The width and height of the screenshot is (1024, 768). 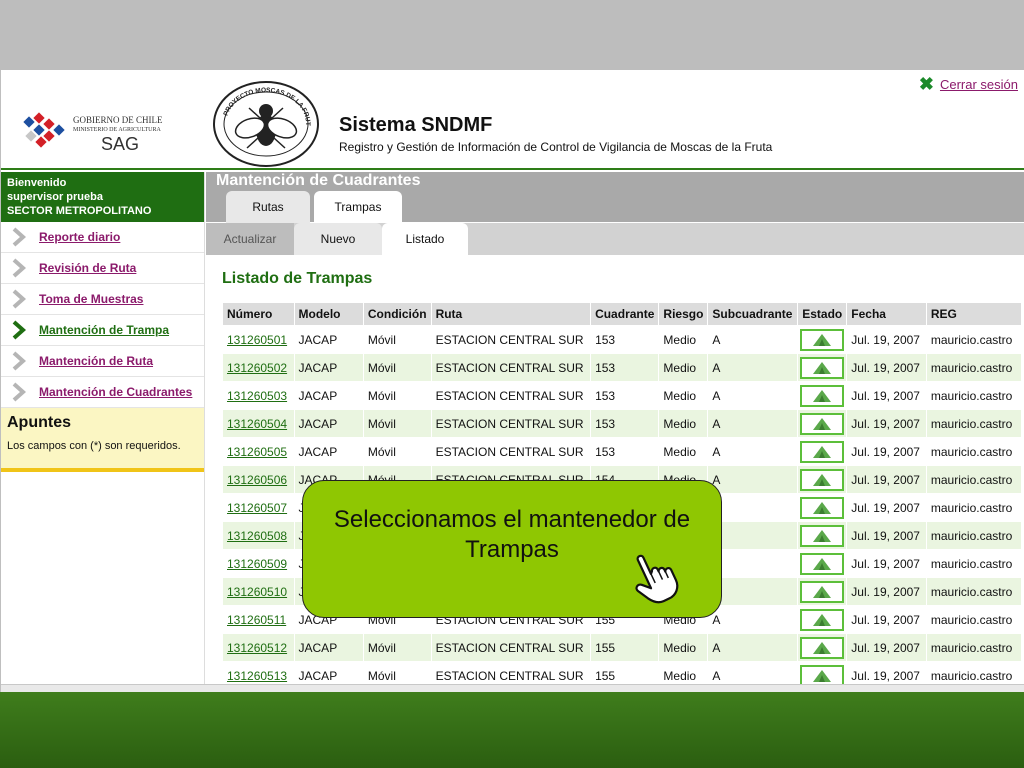 I want to click on welcome-line: Bienvenido, so click(x=37, y=183).